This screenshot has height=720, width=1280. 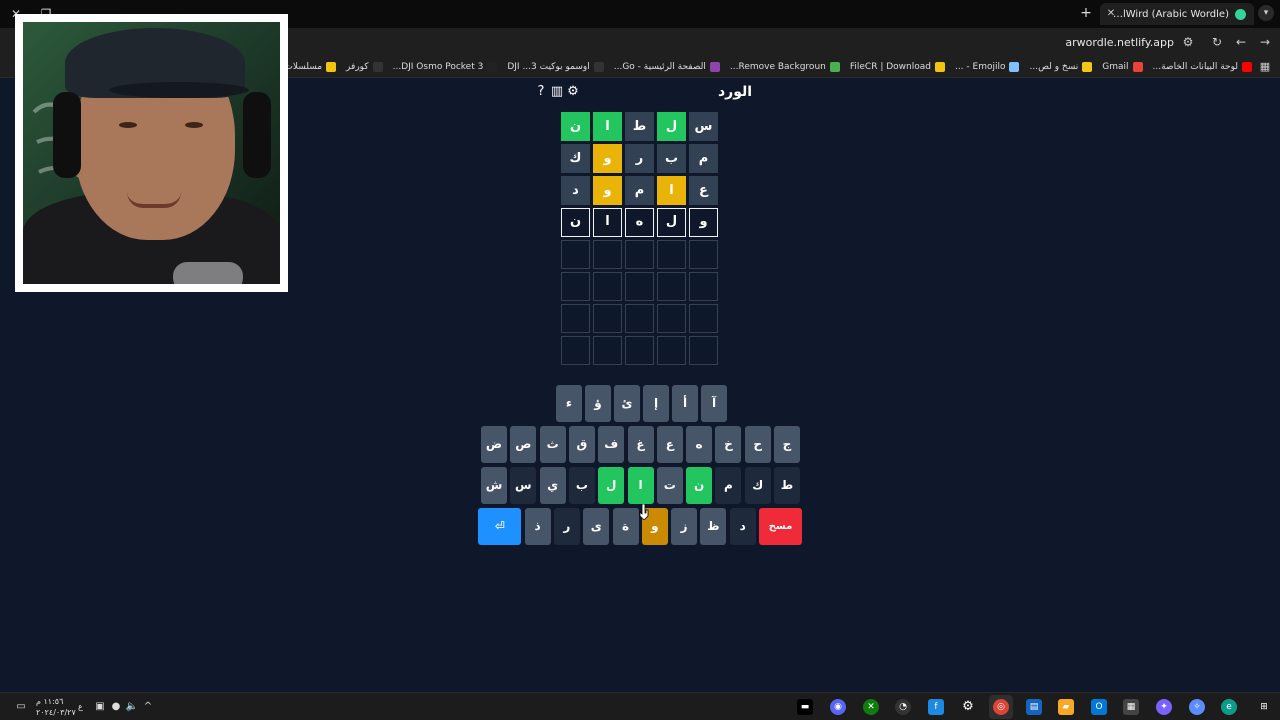 I want to click on keyboard-key: ل, so click(x=611, y=485).